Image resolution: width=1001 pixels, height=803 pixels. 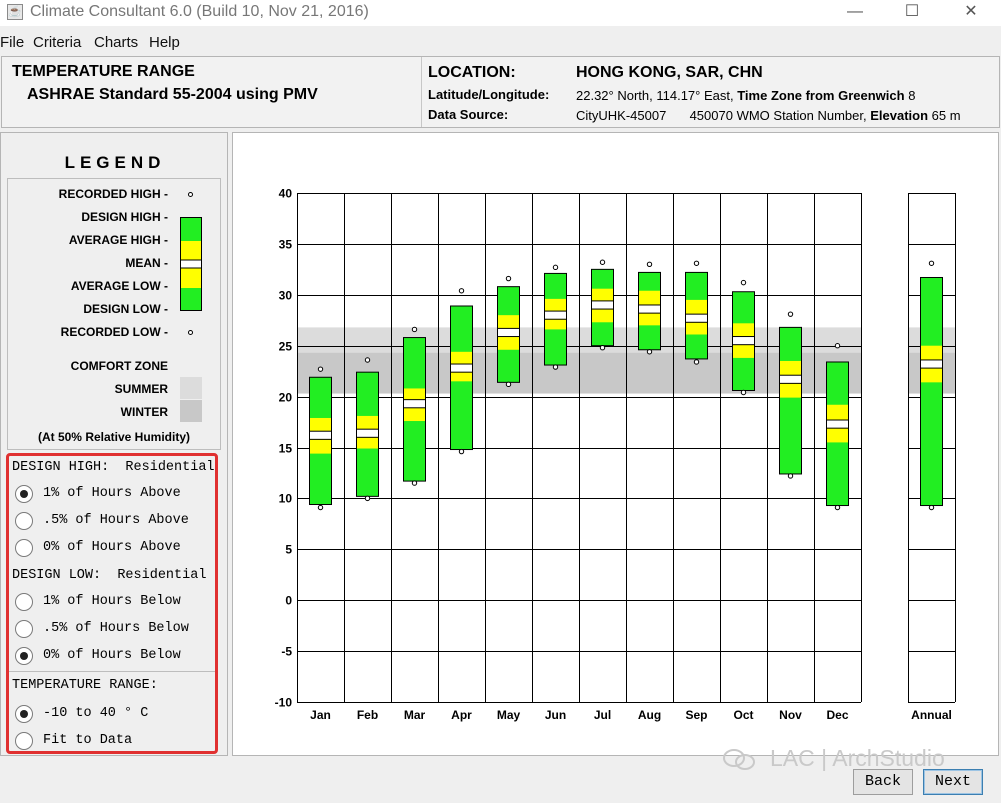 What do you see at coordinates (286, 652) in the screenshot?
I see `y-tick-label: -5` at bounding box center [286, 652].